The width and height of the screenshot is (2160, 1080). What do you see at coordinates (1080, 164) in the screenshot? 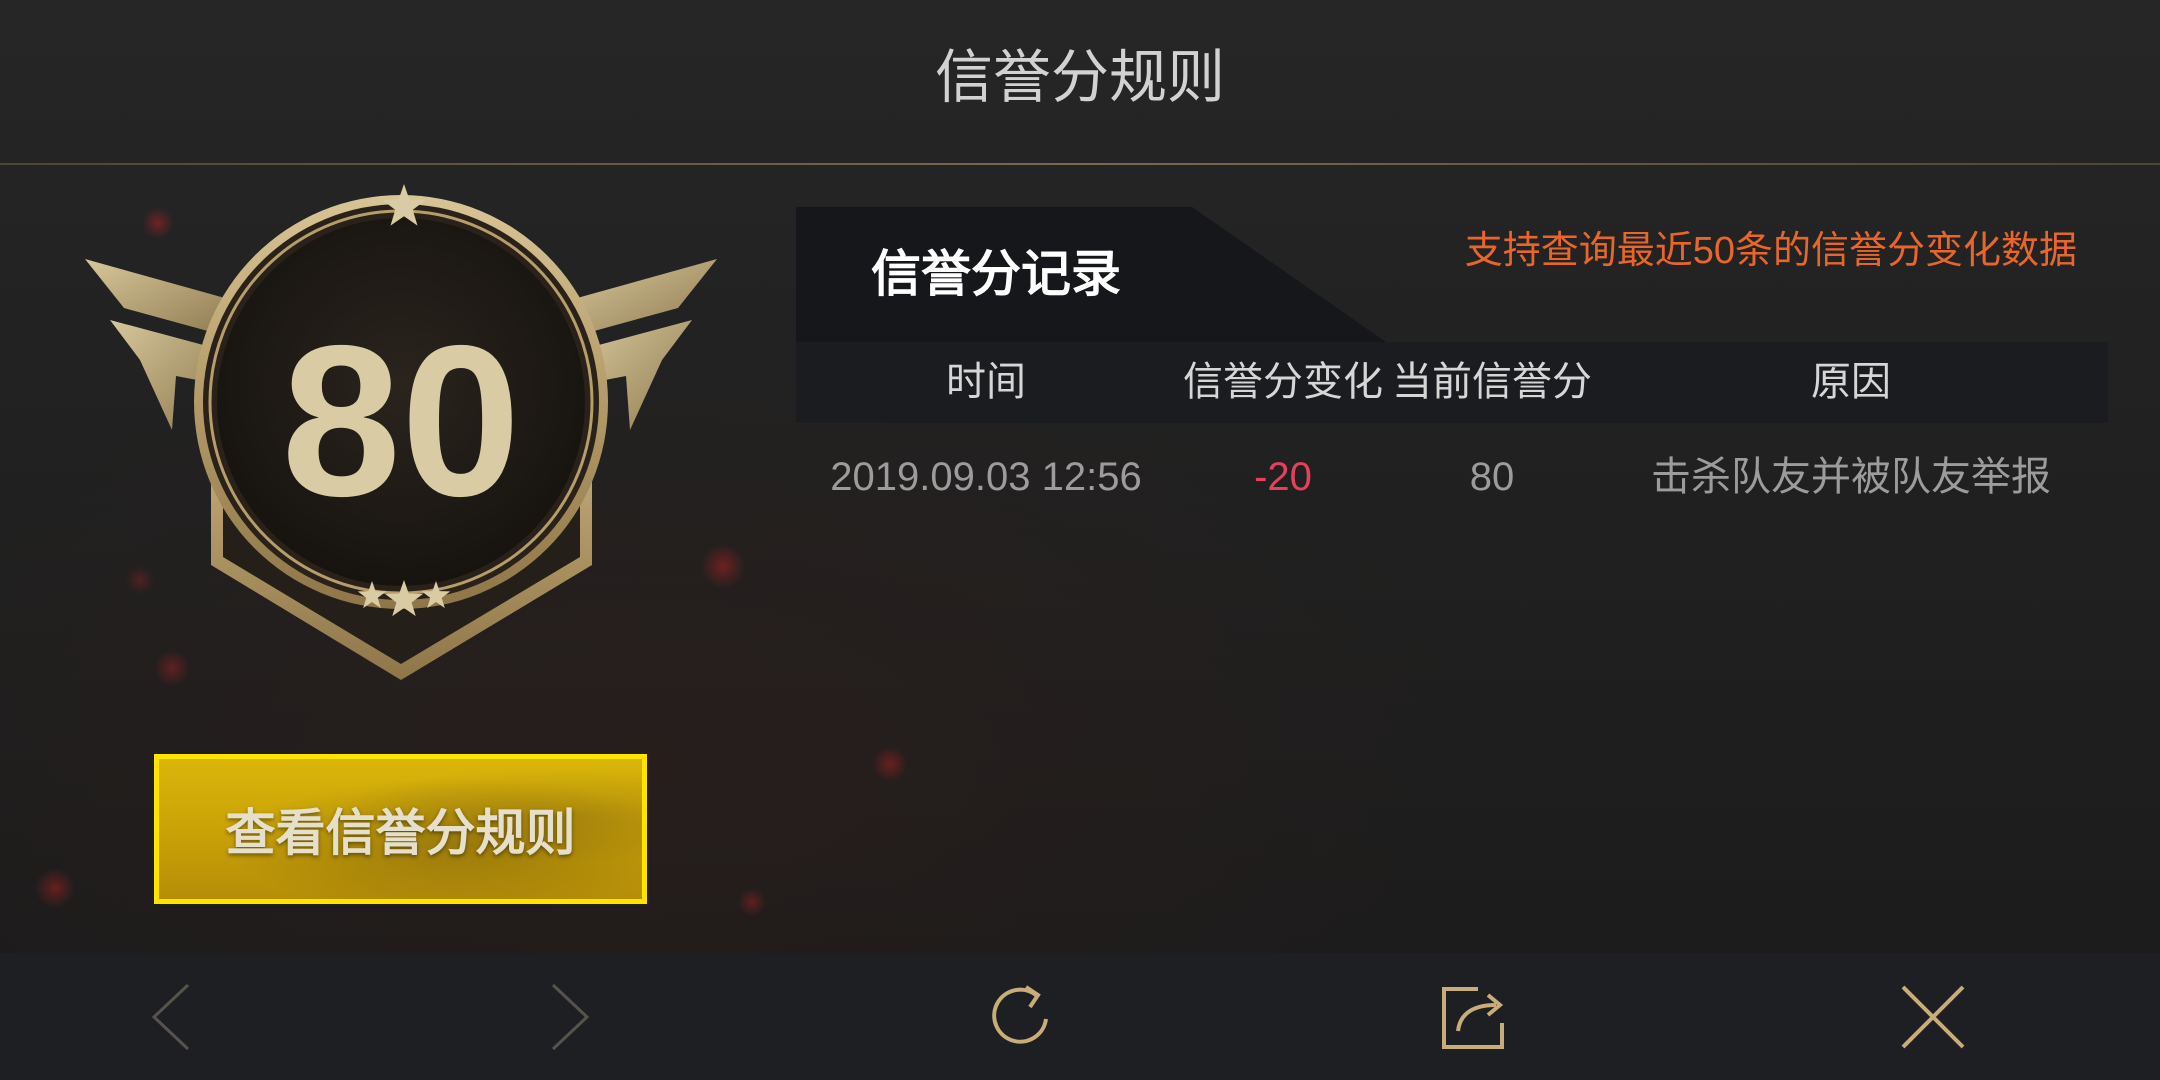
I see `header-divider` at bounding box center [1080, 164].